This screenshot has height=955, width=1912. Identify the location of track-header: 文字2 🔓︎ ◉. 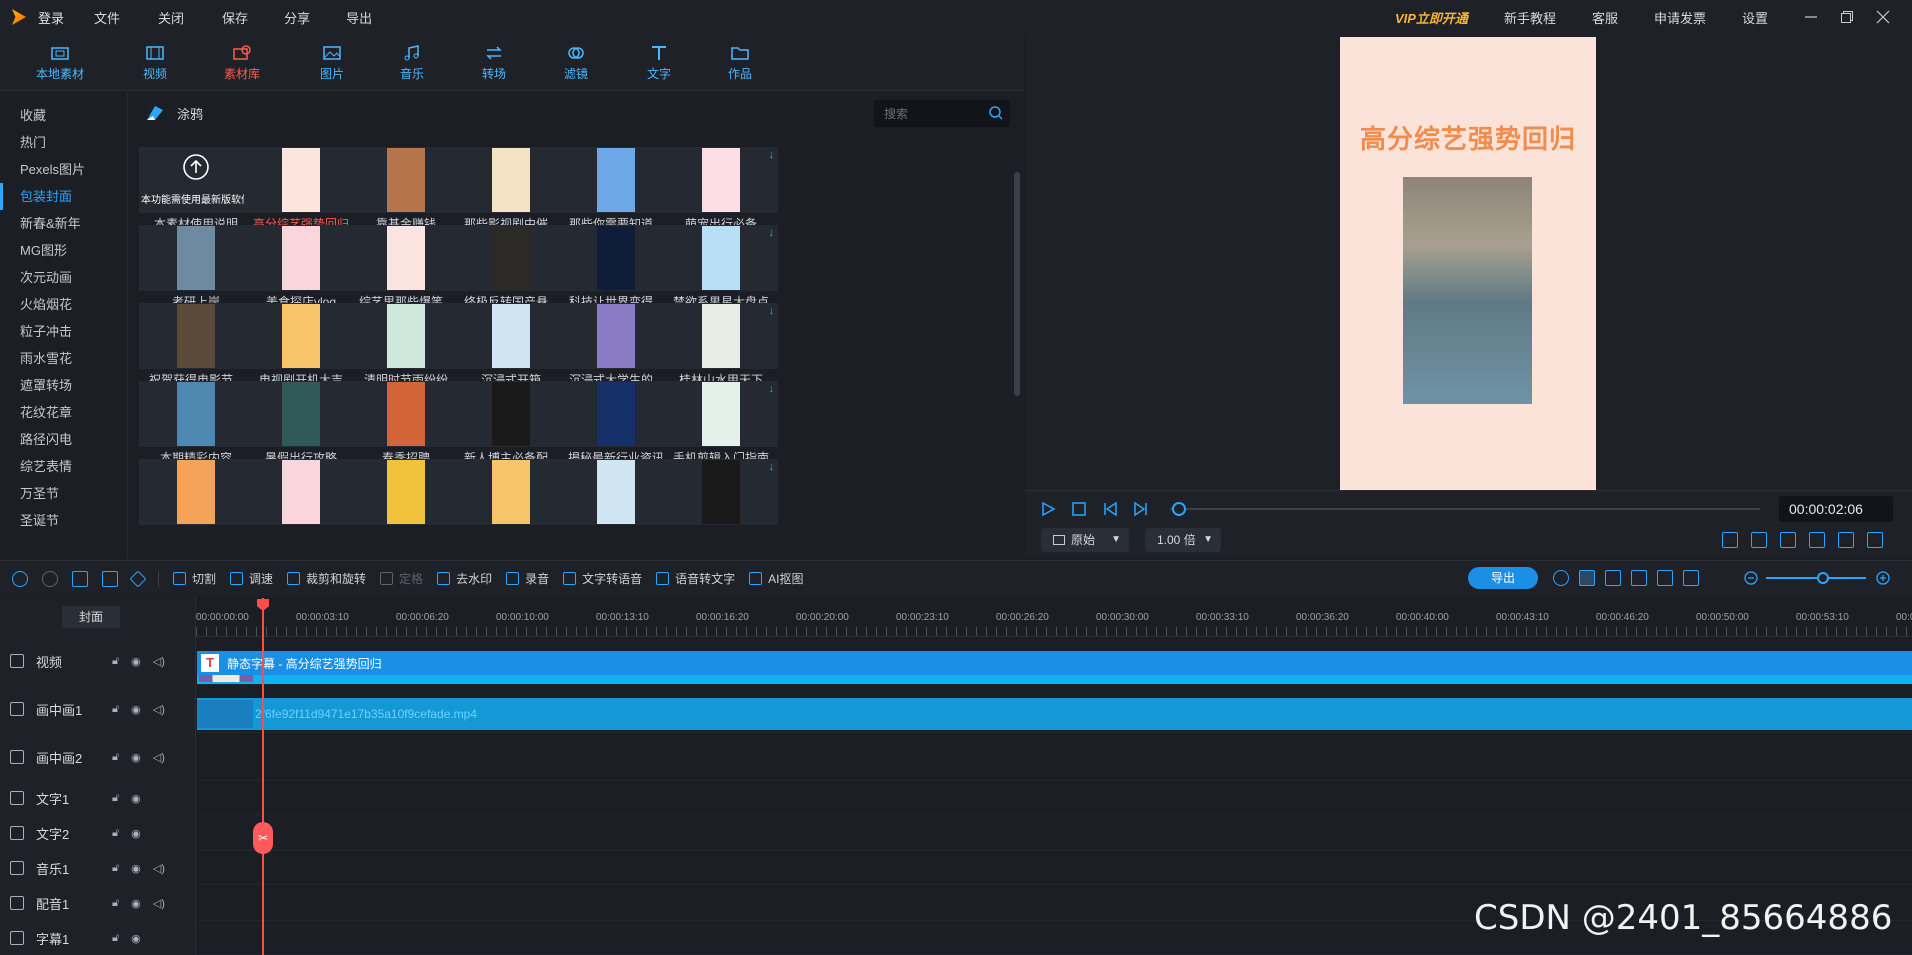
(98, 833).